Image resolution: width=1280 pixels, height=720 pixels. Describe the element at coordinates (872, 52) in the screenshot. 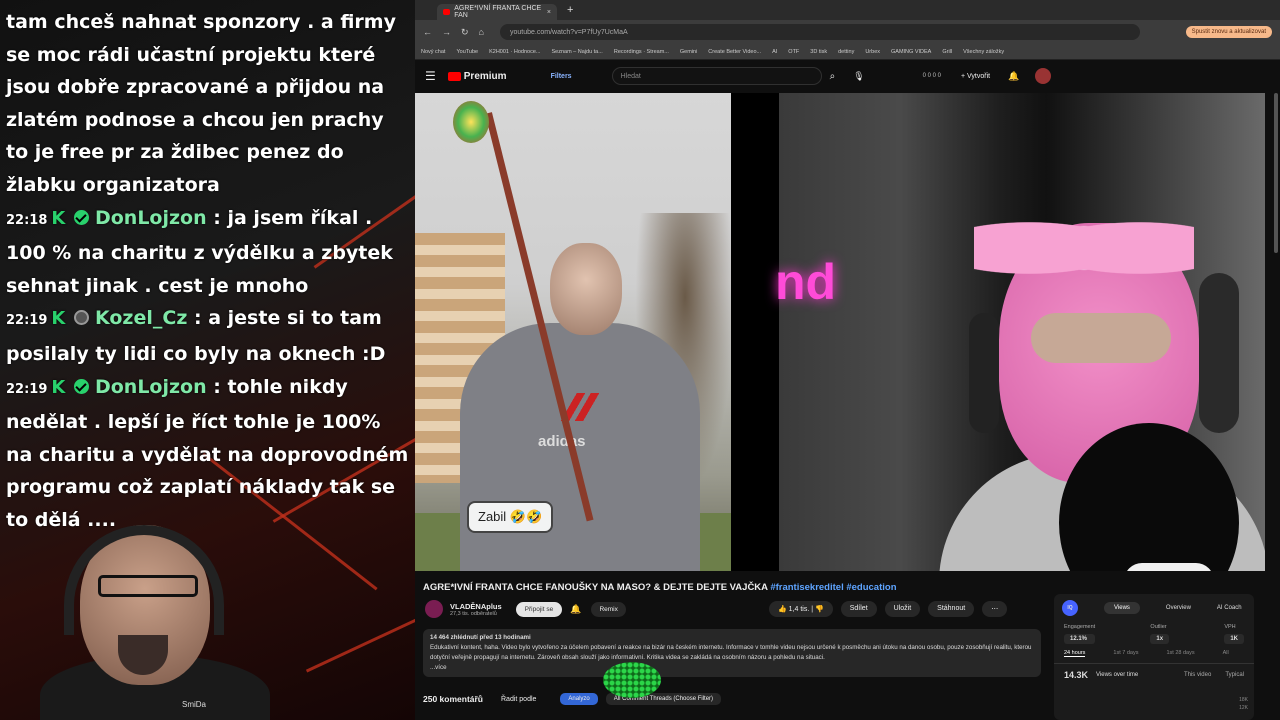

I see `bookmark: Urbex` at that location.